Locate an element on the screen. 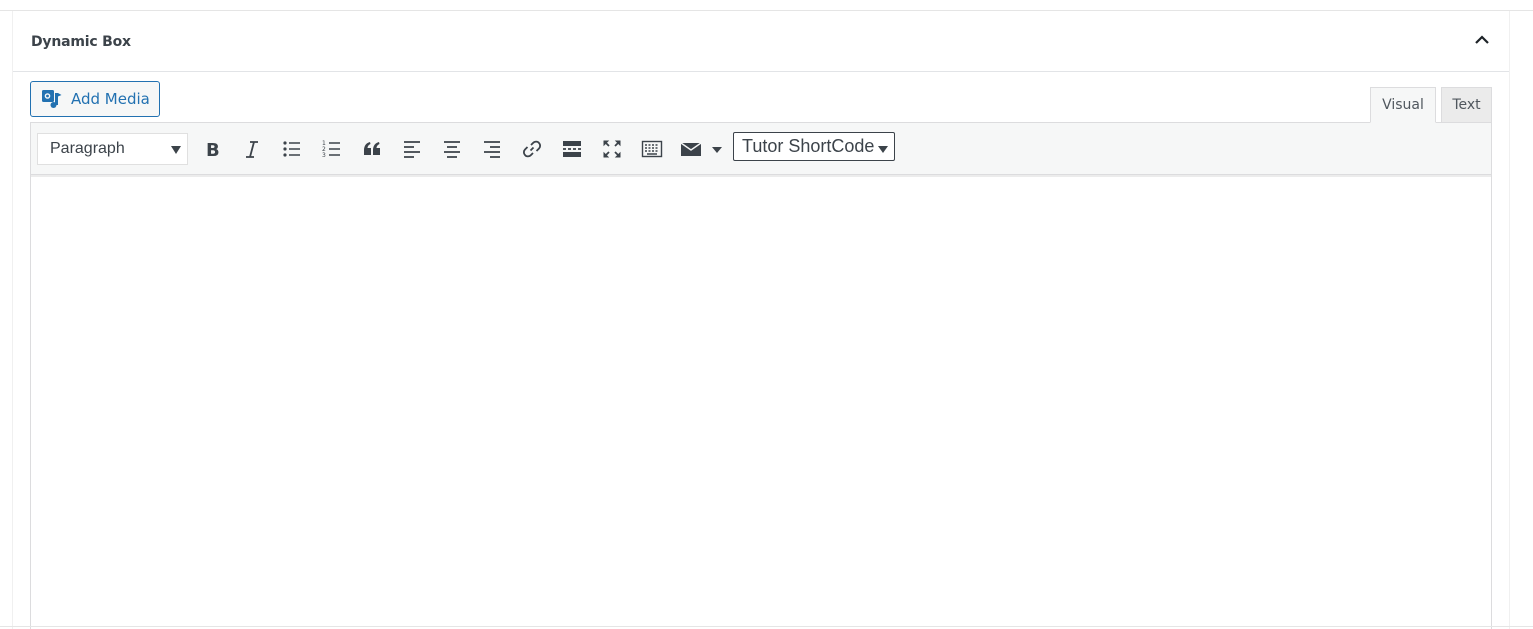 The image size is (1533, 629). bullet-list-button is located at coordinates (292, 149).